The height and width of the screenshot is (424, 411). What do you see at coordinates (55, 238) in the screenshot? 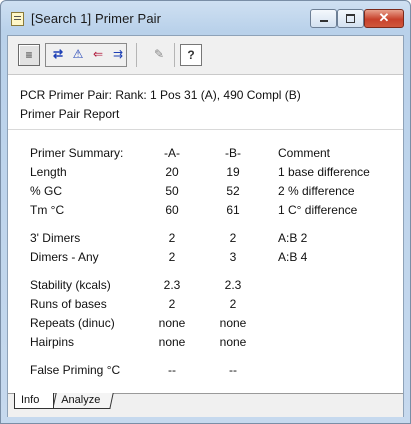
I see `row-label: 3' Dimers` at bounding box center [55, 238].